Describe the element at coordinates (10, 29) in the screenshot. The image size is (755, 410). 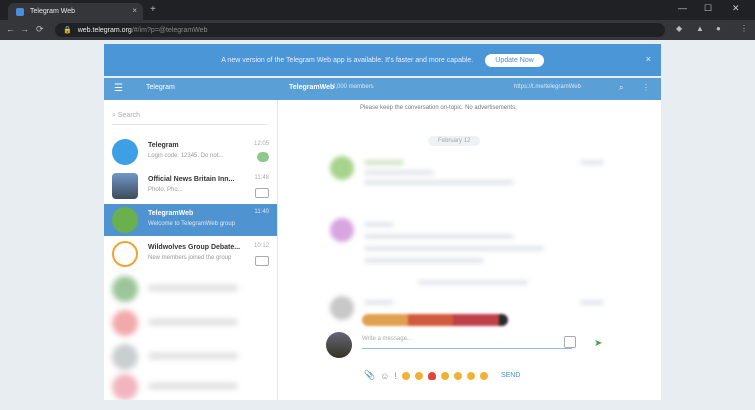
I see `back-icon: ←` at that location.